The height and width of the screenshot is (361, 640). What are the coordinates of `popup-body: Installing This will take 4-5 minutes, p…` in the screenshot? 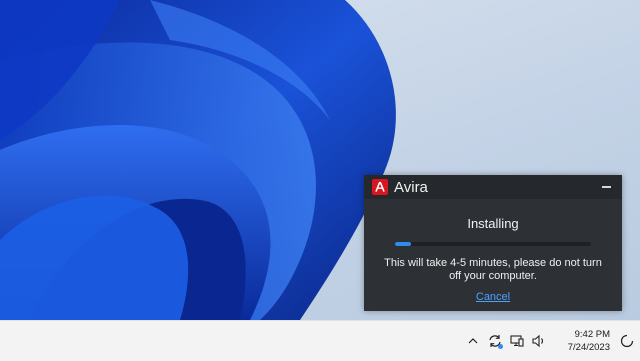 It's located at (493, 260).